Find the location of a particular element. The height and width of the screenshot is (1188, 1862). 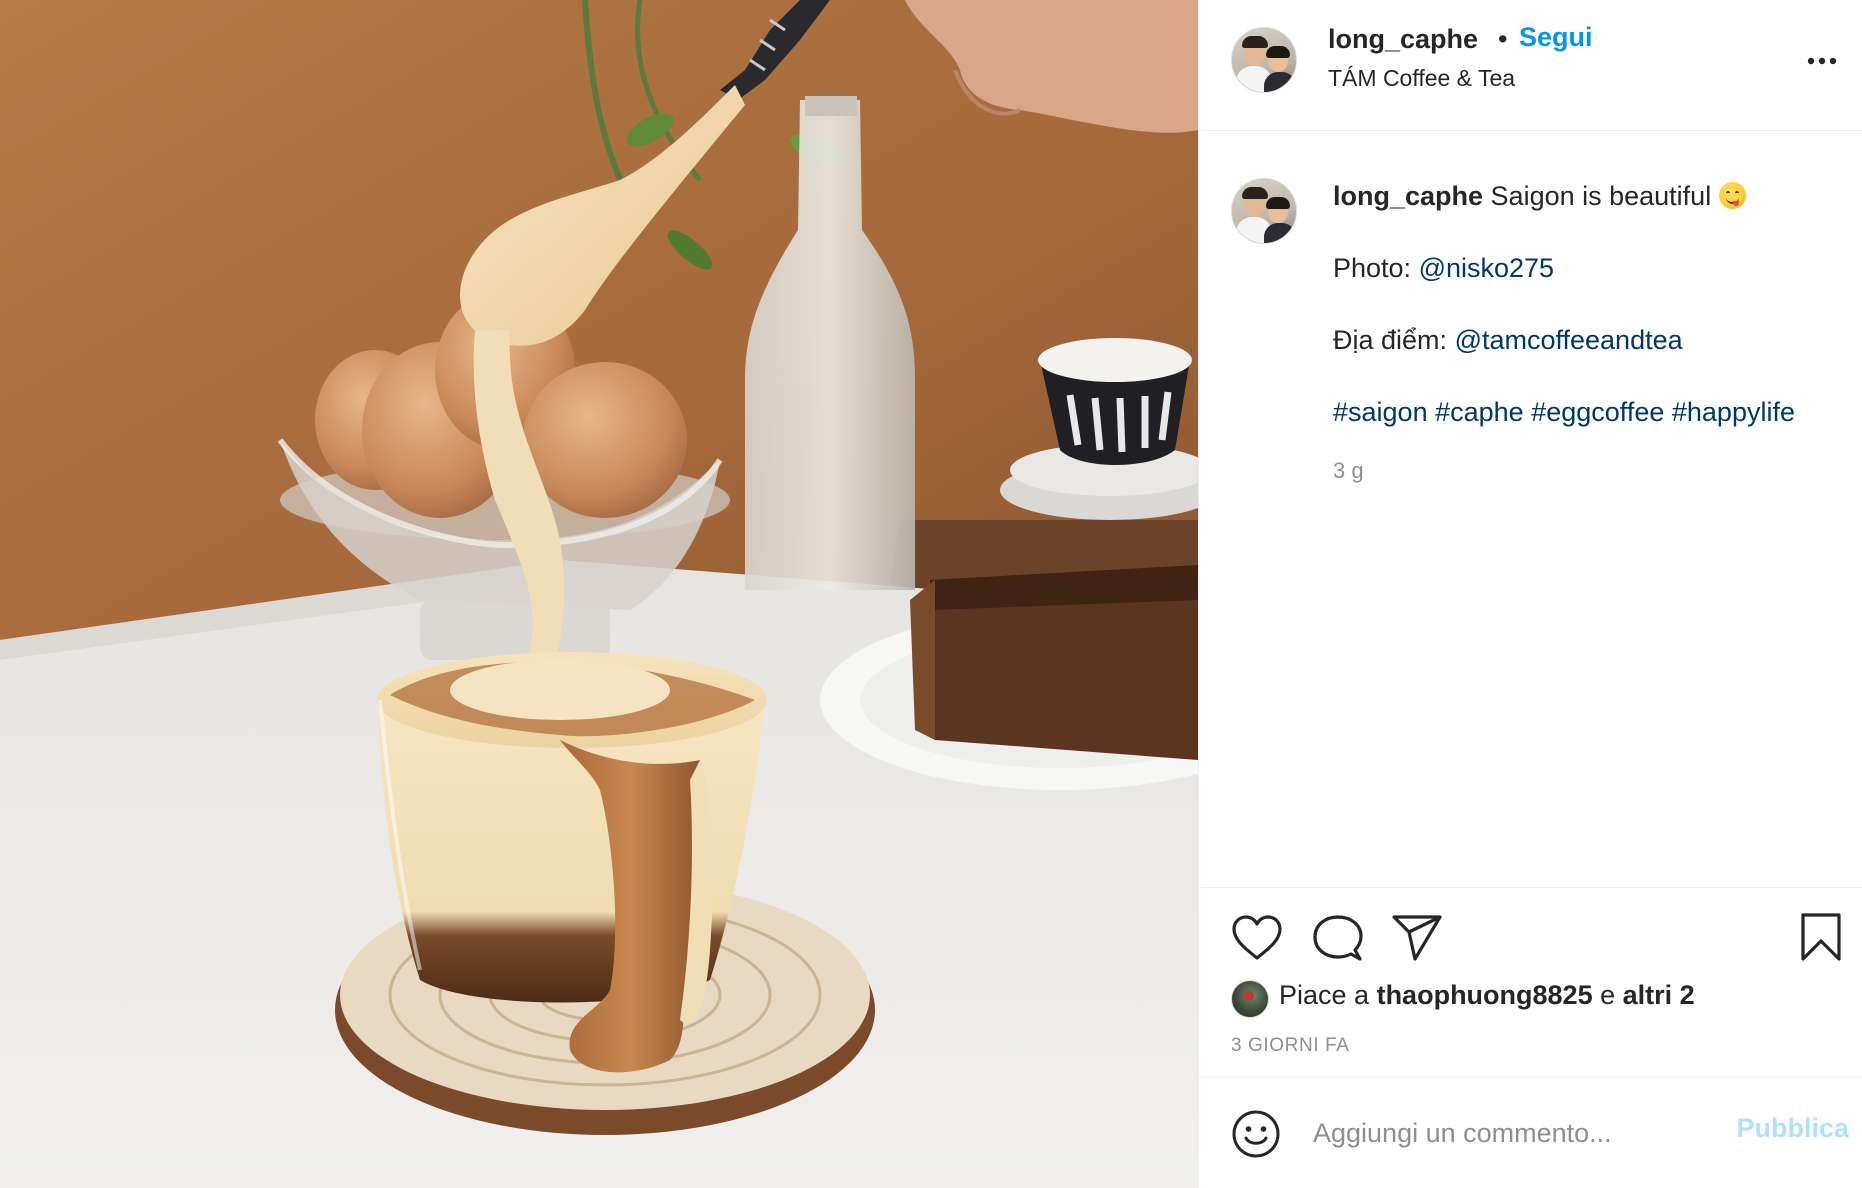

comment-button is located at coordinates (1338, 940).